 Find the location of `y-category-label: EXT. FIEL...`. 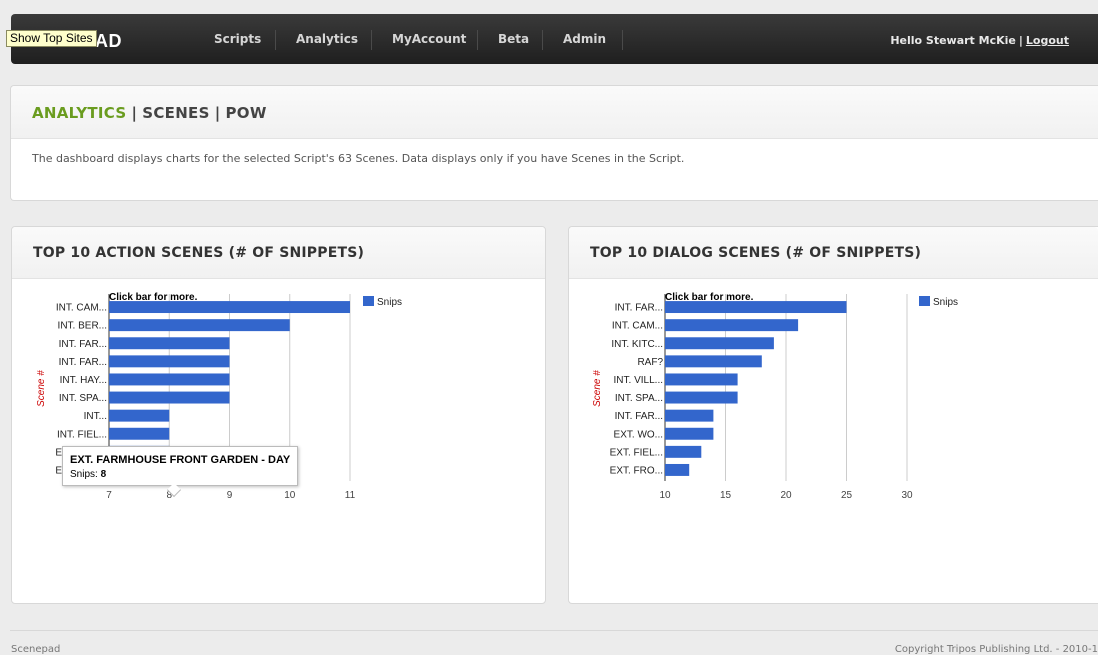

y-category-label: EXT. FIEL... is located at coordinates (636, 452).